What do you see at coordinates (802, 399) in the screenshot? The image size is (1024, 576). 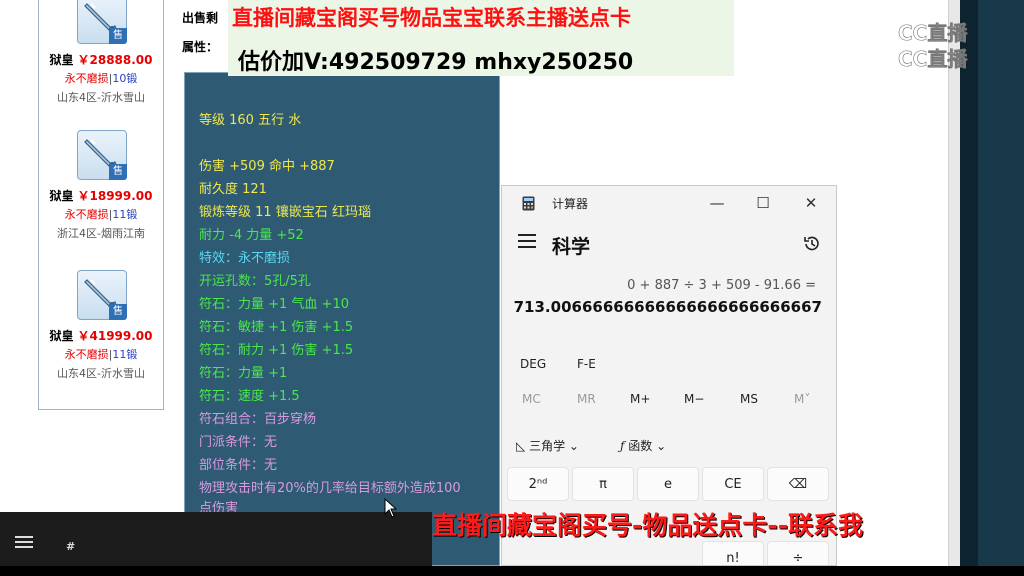 I see `memory-list-button: M˅` at bounding box center [802, 399].